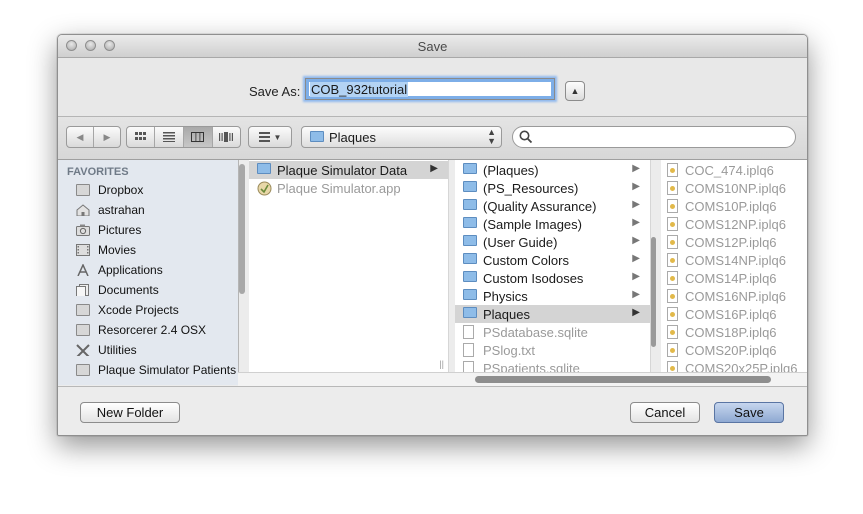 The height and width of the screenshot is (514, 863). I want to click on column2-item-label: (User Guide), so click(520, 242).